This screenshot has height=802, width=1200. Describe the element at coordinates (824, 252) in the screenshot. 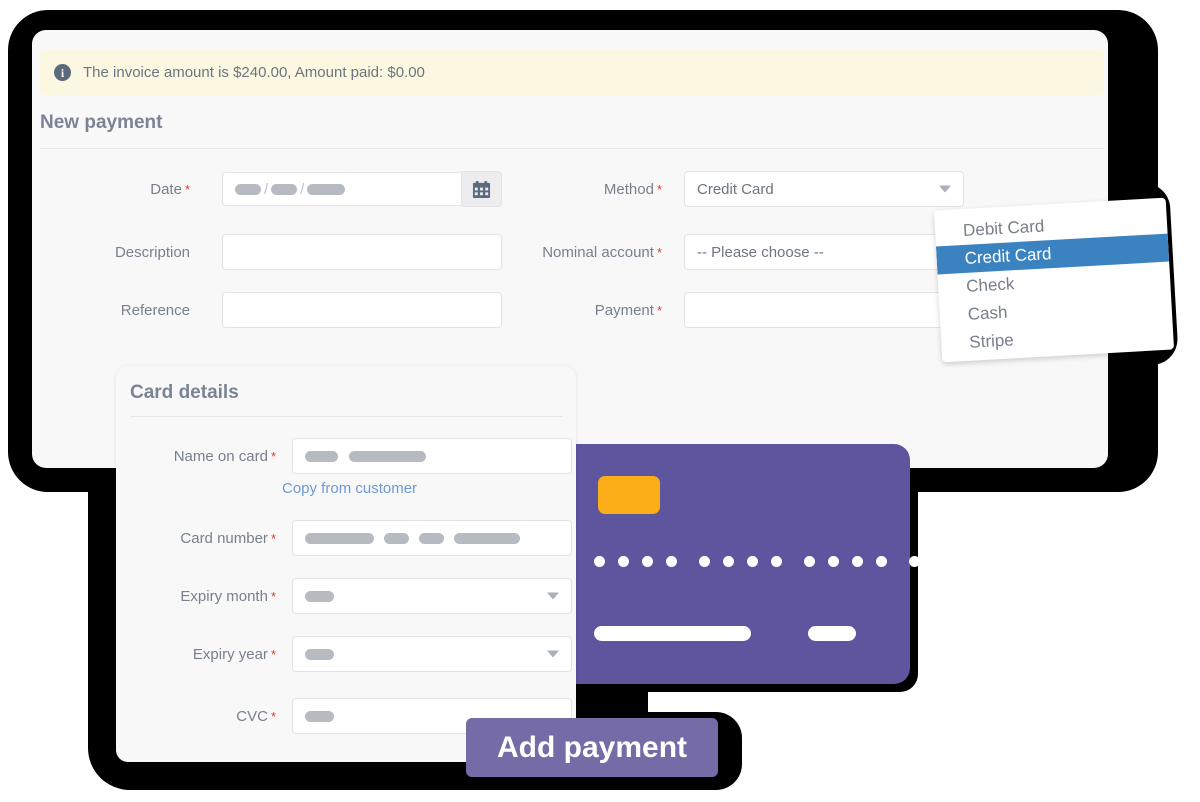

I see `nominal-account-select: -- Please choose --` at that location.